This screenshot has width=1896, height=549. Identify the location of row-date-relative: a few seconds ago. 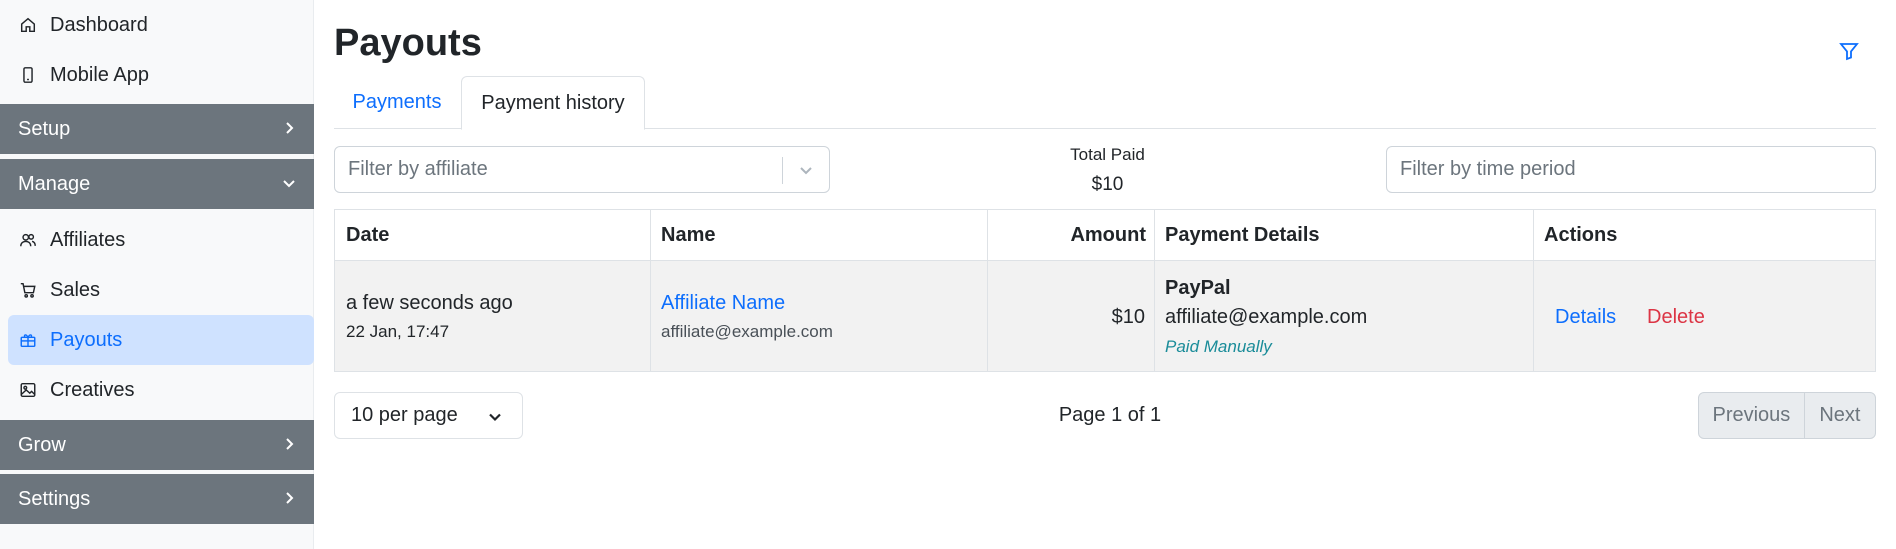
(429, 303).